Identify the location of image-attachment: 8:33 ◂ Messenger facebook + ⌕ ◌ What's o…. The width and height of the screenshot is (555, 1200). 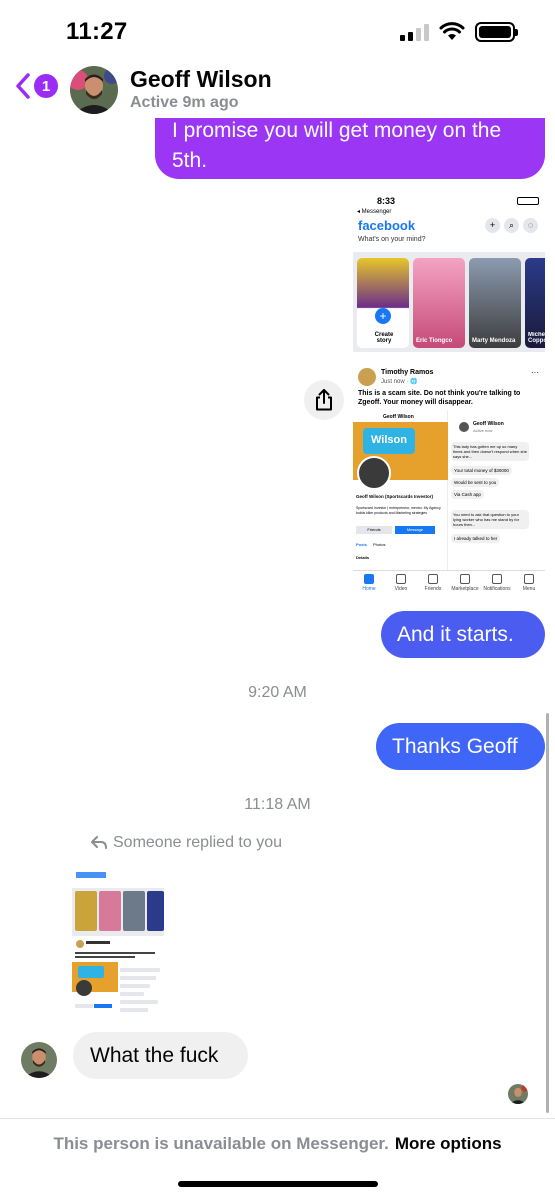
(449, 397).